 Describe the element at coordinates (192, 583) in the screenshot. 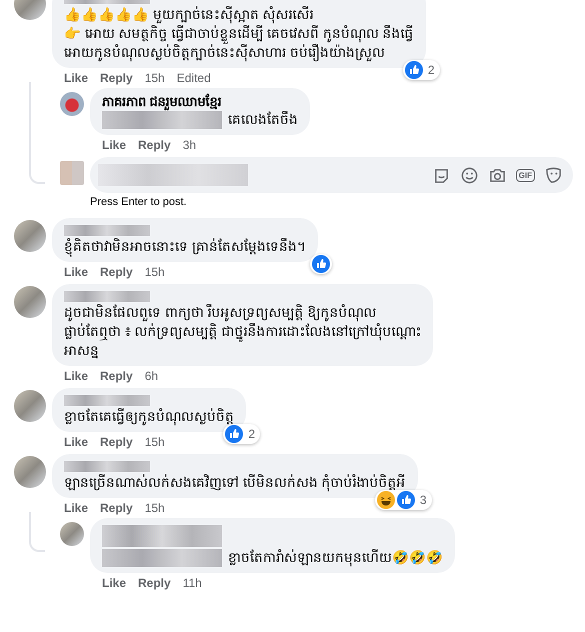

I see `comment-time: 11h` at that location.